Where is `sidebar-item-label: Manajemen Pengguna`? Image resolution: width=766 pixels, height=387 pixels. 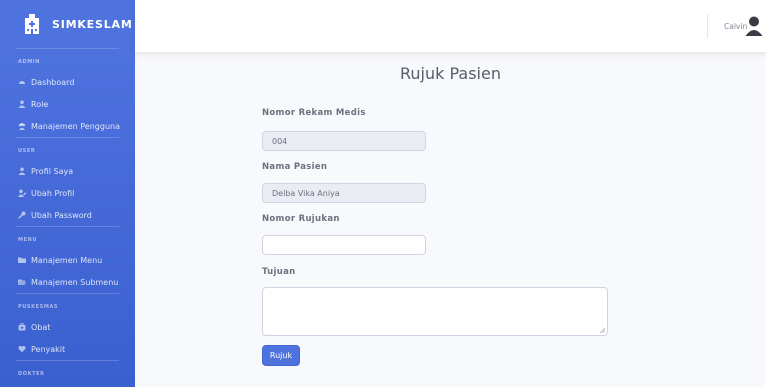 sidebar-item-label: Manajemen Pengguna is located at coordinates (75, 126).